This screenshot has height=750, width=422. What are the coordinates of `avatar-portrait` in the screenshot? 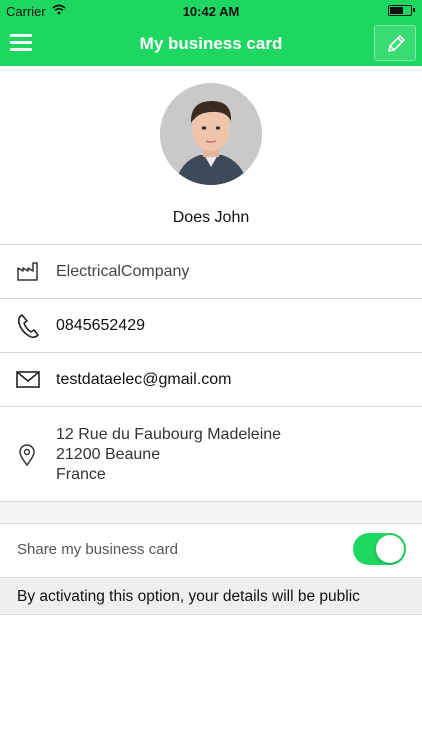 It's located at (211, 134).